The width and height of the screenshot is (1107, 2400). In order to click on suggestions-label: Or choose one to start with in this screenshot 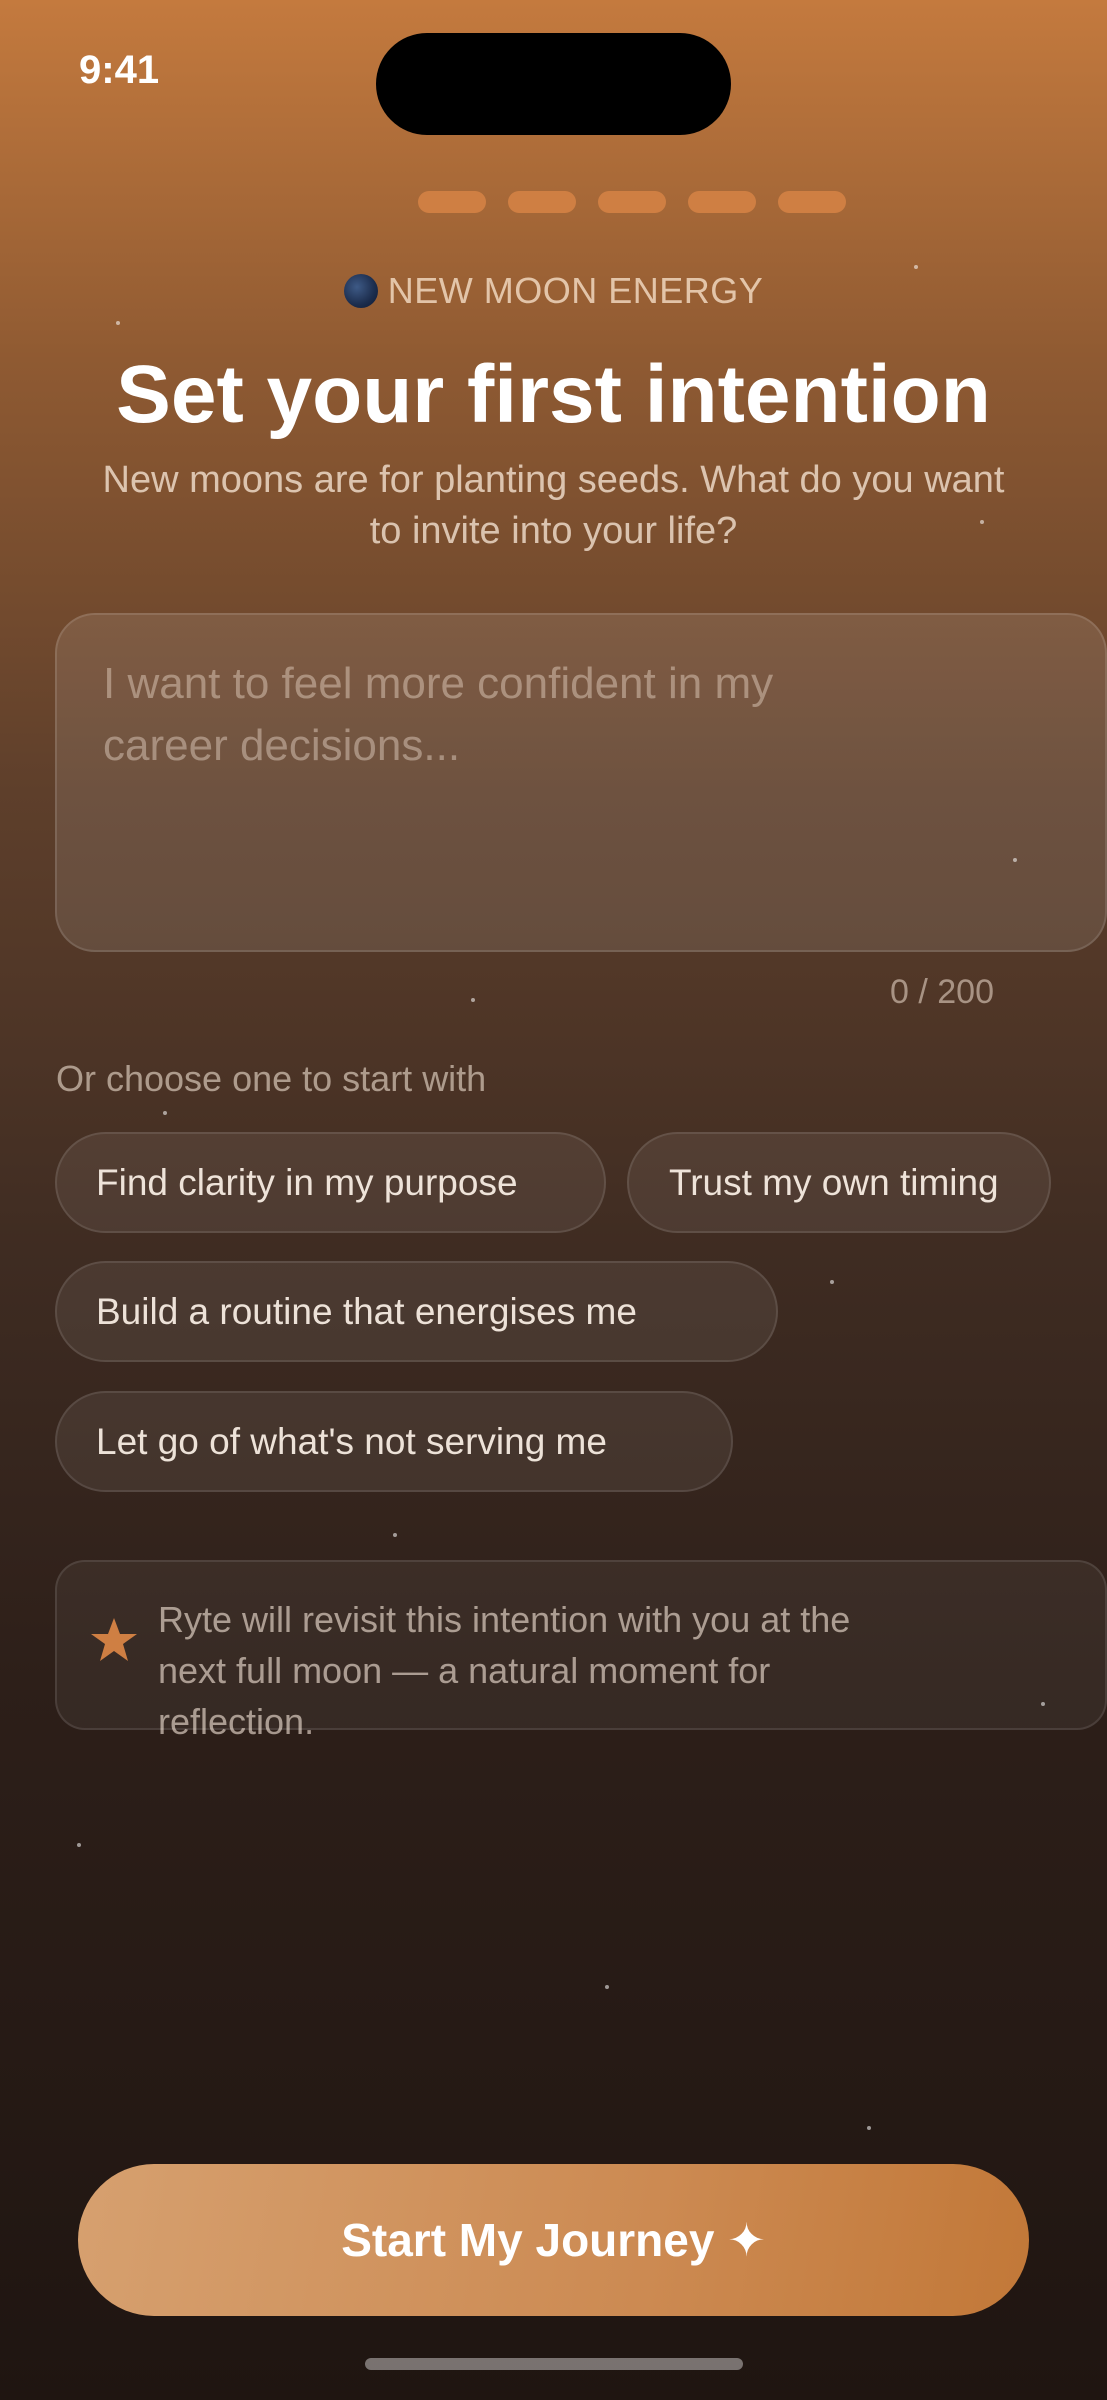, I will do `click(271, 1078)`.